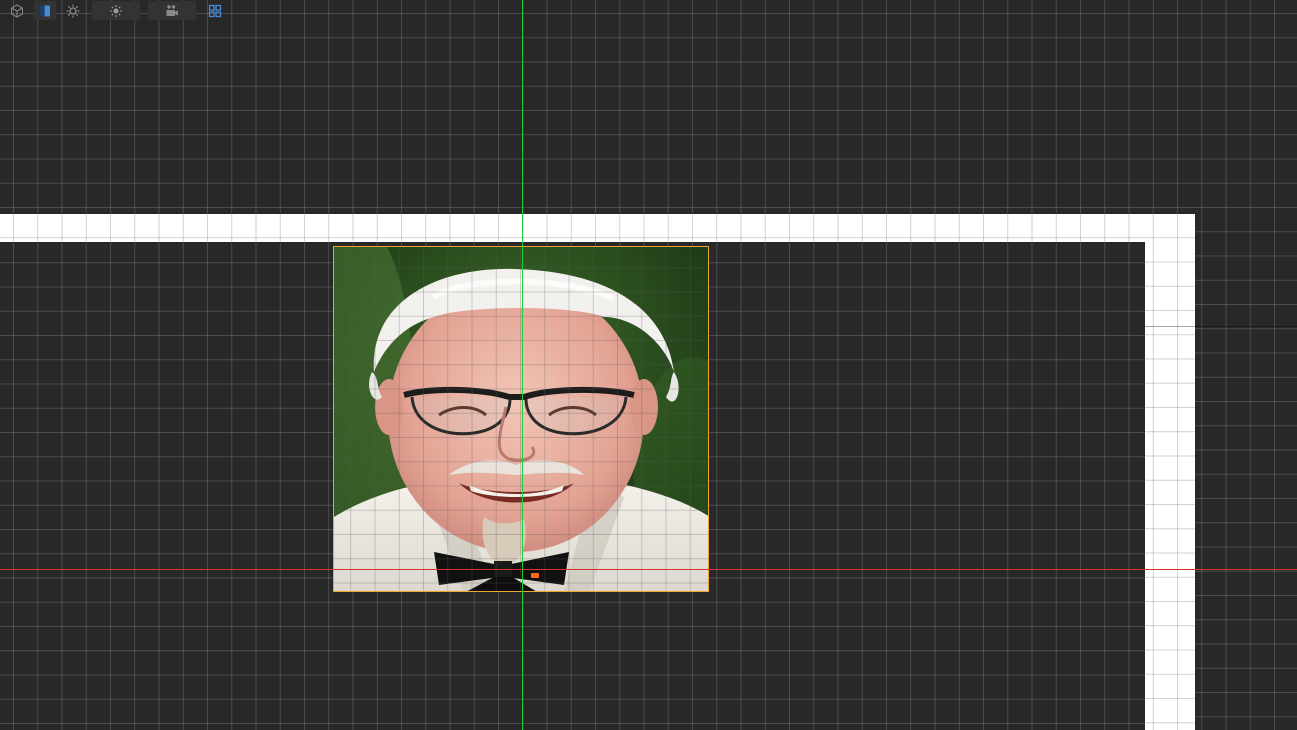 The height and width of the screenshot is (730, 1297). I want to click on split-view-icon, so click(45, 10).